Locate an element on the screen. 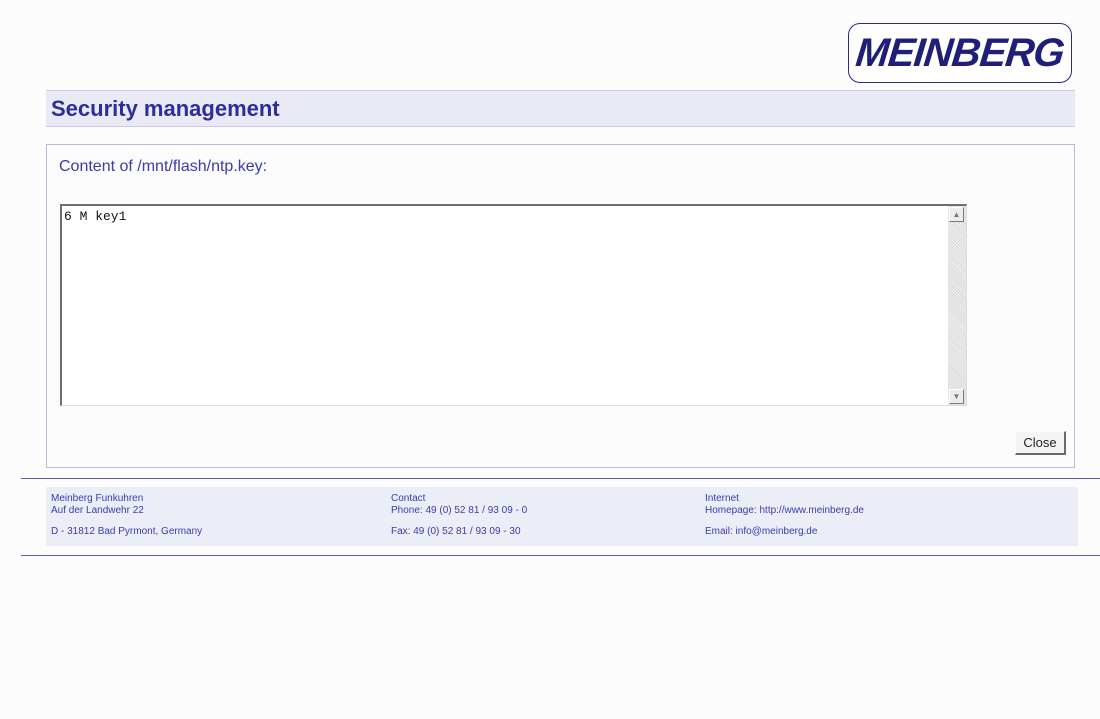 The height and width of the screenshot is (719, 1100). footer-company-street: Auf der Landwehr 22 is located at coordinates (97, 510).